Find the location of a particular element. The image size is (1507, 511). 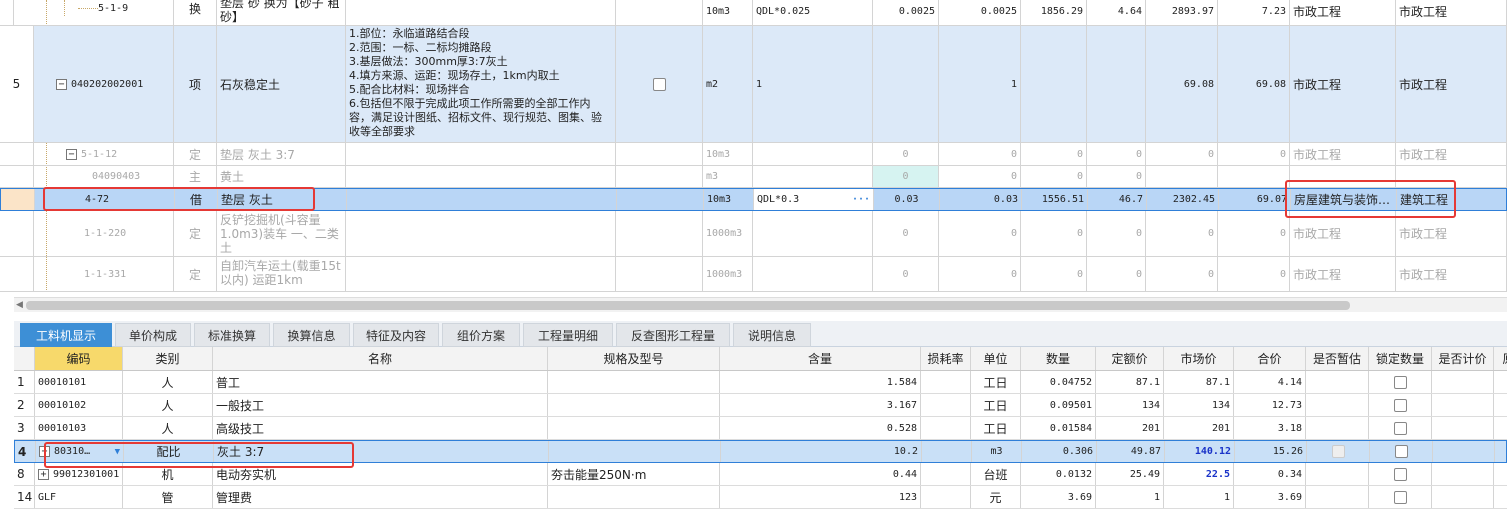

code-cell: +80310… ▼ is located at coordinates (80, 451).